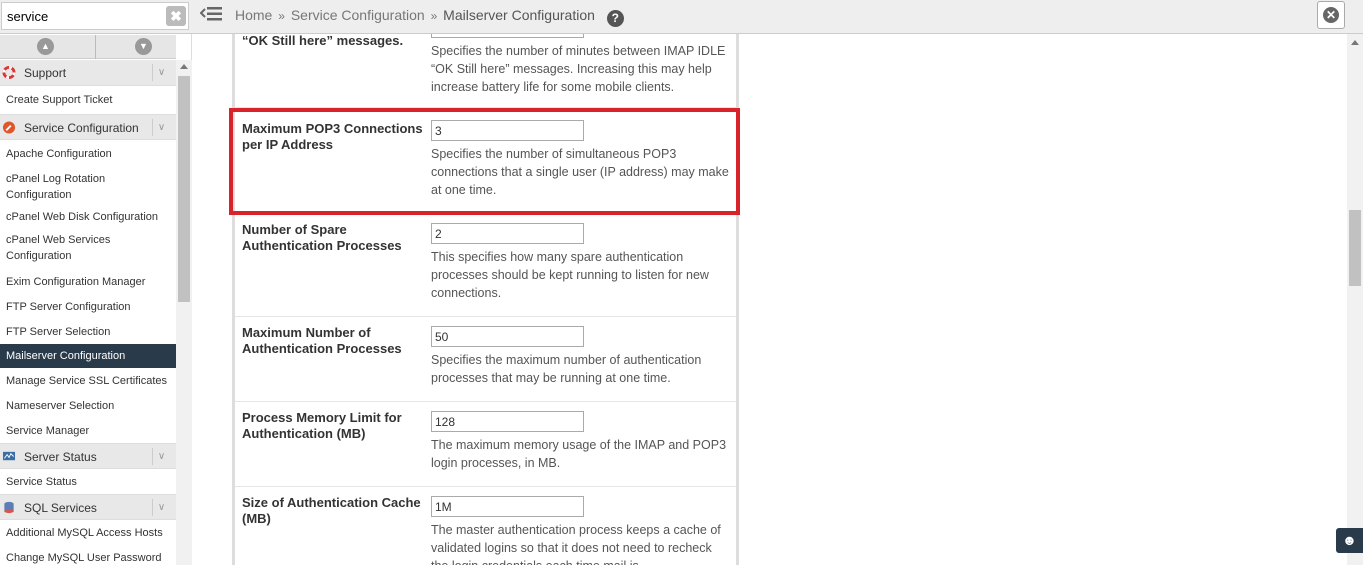 The width and height of the screenshot is (1363, 565). What do you see at coordinates (88, 248) in the screenshot?
I see `sidebar-item-cpanel-web-services: cPanel Web Services Configuration` at bounding box center [88, 248].